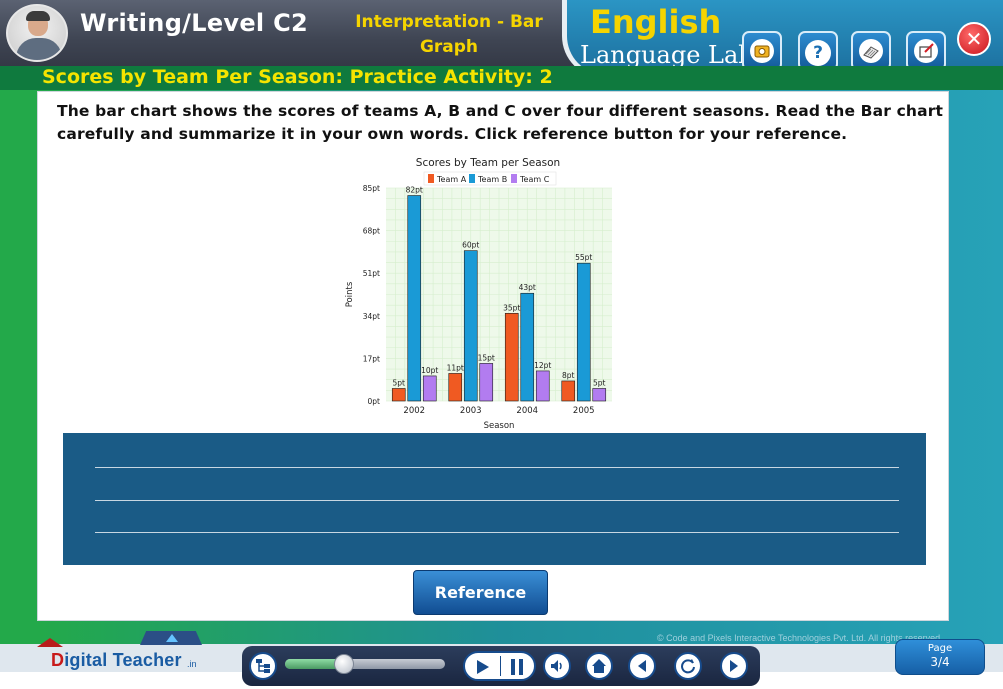 The width and height of the screenshot is (1003, 689). What do you see at coordinates (483, 667) in the screenshot?
I see `play-button` at bounding box center [483, 667].